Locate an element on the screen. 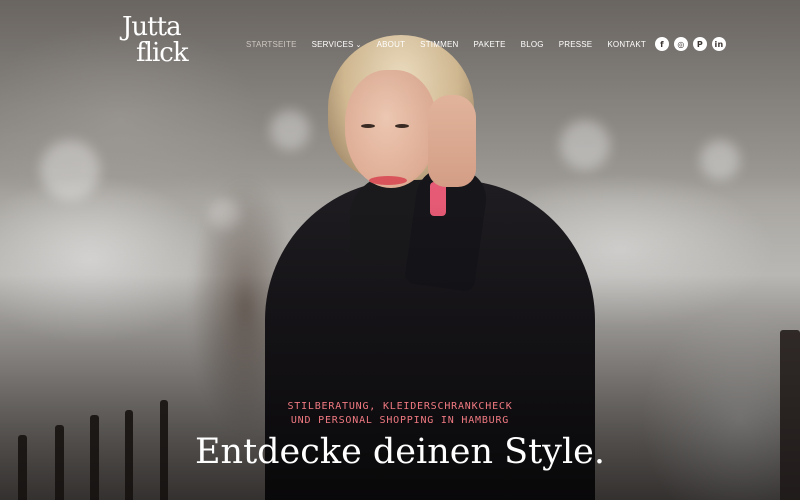 The height and width of the screenshot is (500, 800). logo-text-line2: flick is located at coordinates (162, 53).